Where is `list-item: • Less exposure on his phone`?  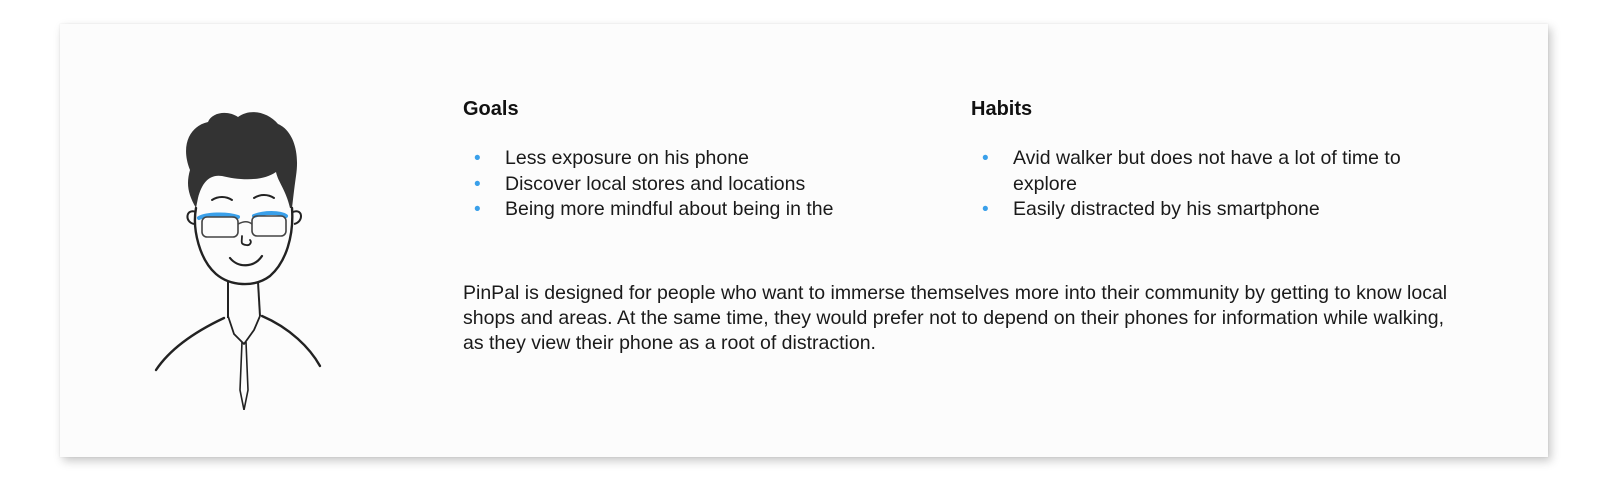 list-item: • Less exposure on his phone is located at coordinates (683, 159).